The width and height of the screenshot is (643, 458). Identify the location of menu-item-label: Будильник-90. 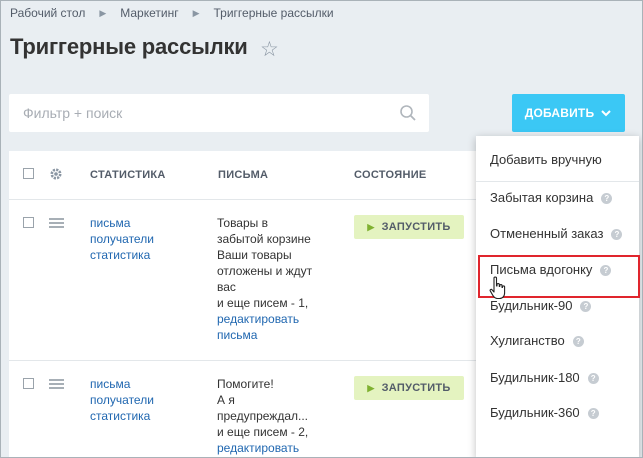
(531, 305).